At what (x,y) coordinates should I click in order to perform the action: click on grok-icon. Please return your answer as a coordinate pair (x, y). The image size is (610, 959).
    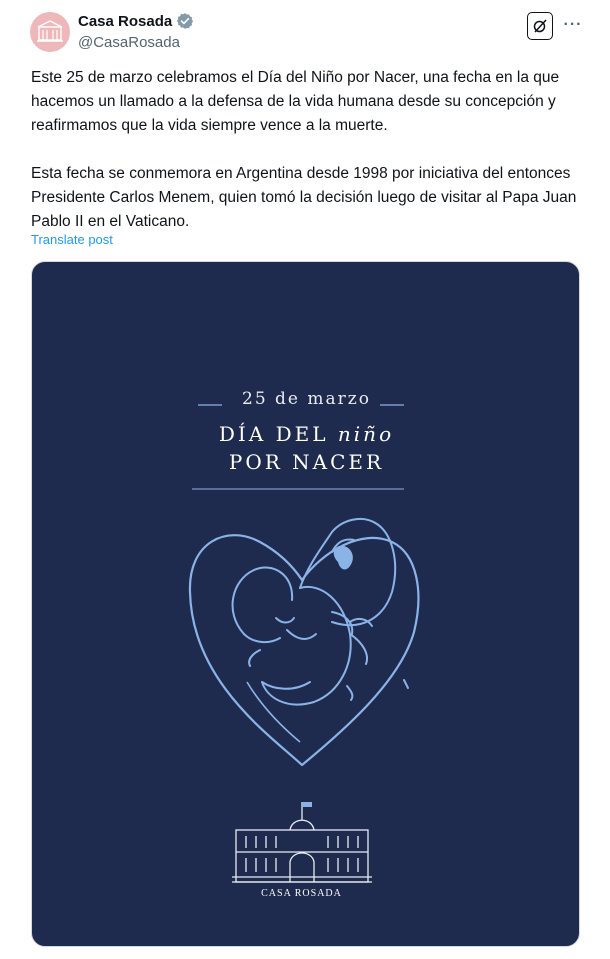
    Looking at the image, I should click on (540, 26).